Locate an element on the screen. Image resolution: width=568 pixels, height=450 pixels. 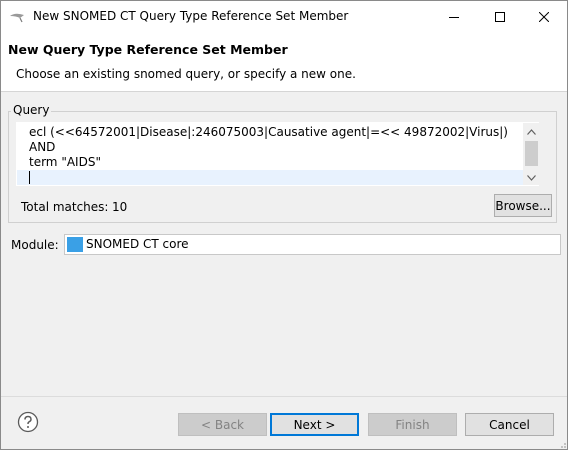
close-button is located at coordinates (544, 16).